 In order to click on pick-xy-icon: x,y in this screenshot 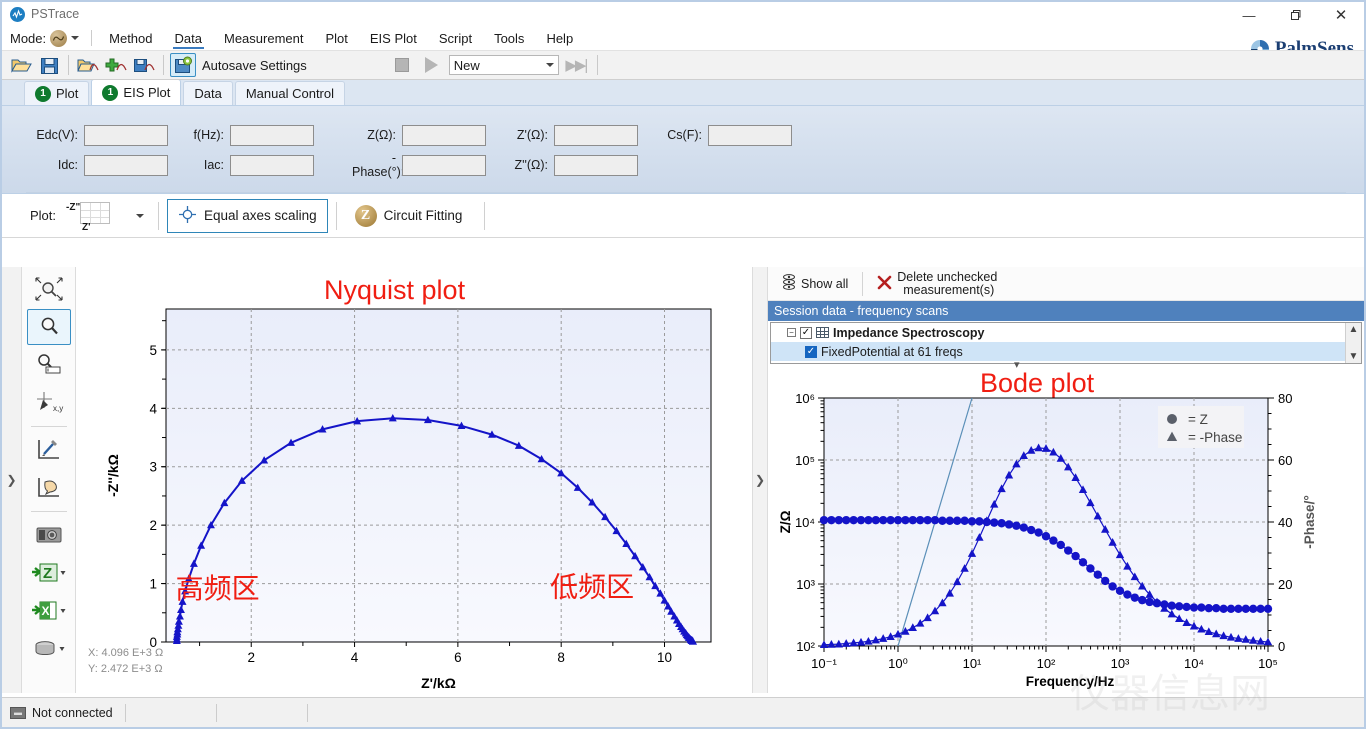, I will do `click(49, 403)`.